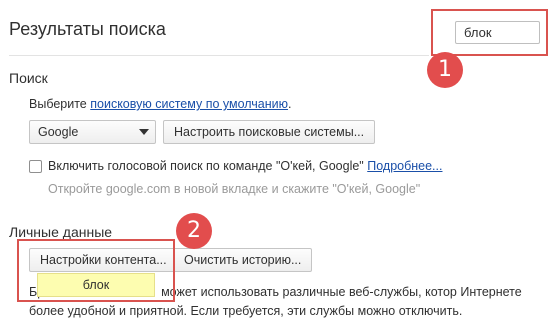 This screenshot has height=326, width=553. What do you see at coordinates (144, 132) in the screenshot?
I see `chevron-down-icon` at bounding box center [144, 132].